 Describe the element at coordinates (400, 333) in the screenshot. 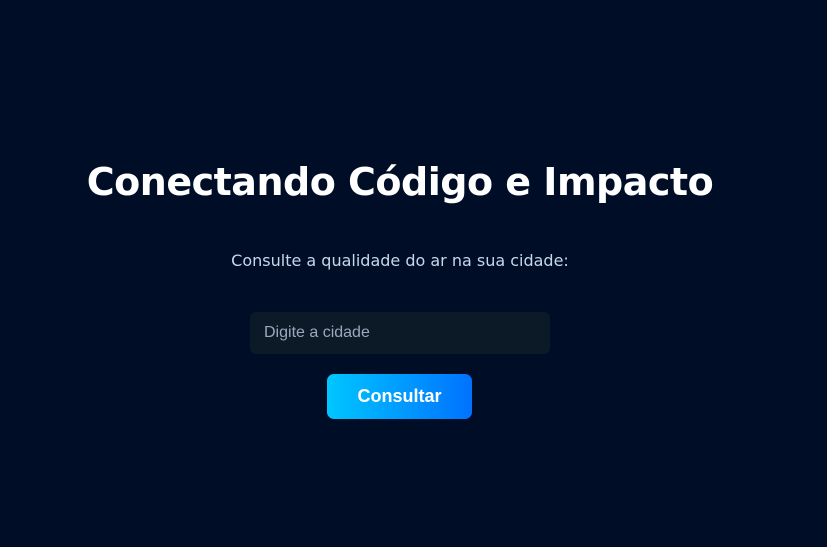

I see `city-input` at that location.